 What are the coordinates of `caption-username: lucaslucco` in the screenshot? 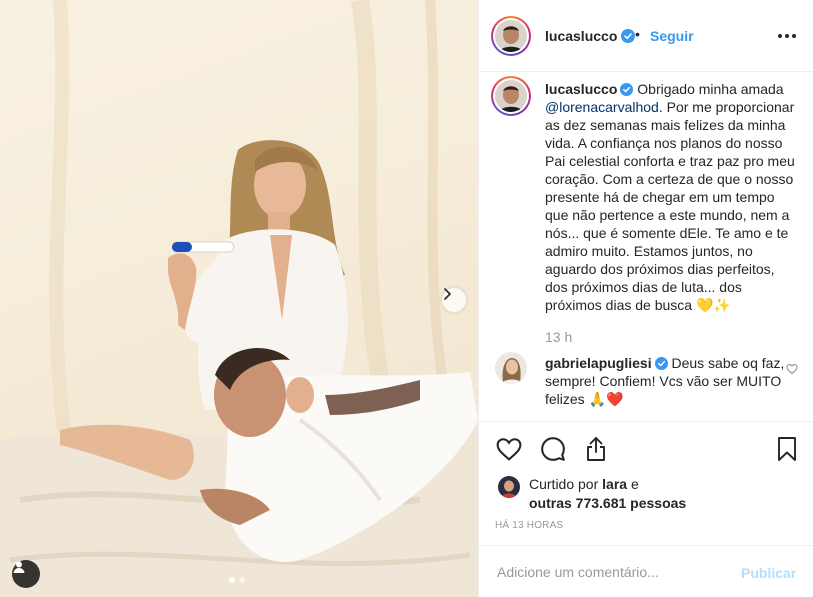 It's located at (581, 89).